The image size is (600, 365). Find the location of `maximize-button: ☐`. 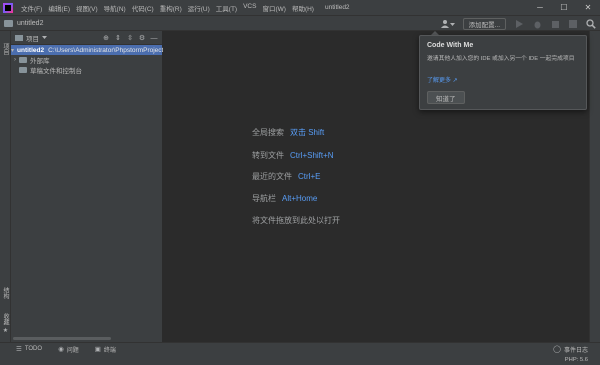

maximize-button: ☐ is located at coordinates (564, 7).